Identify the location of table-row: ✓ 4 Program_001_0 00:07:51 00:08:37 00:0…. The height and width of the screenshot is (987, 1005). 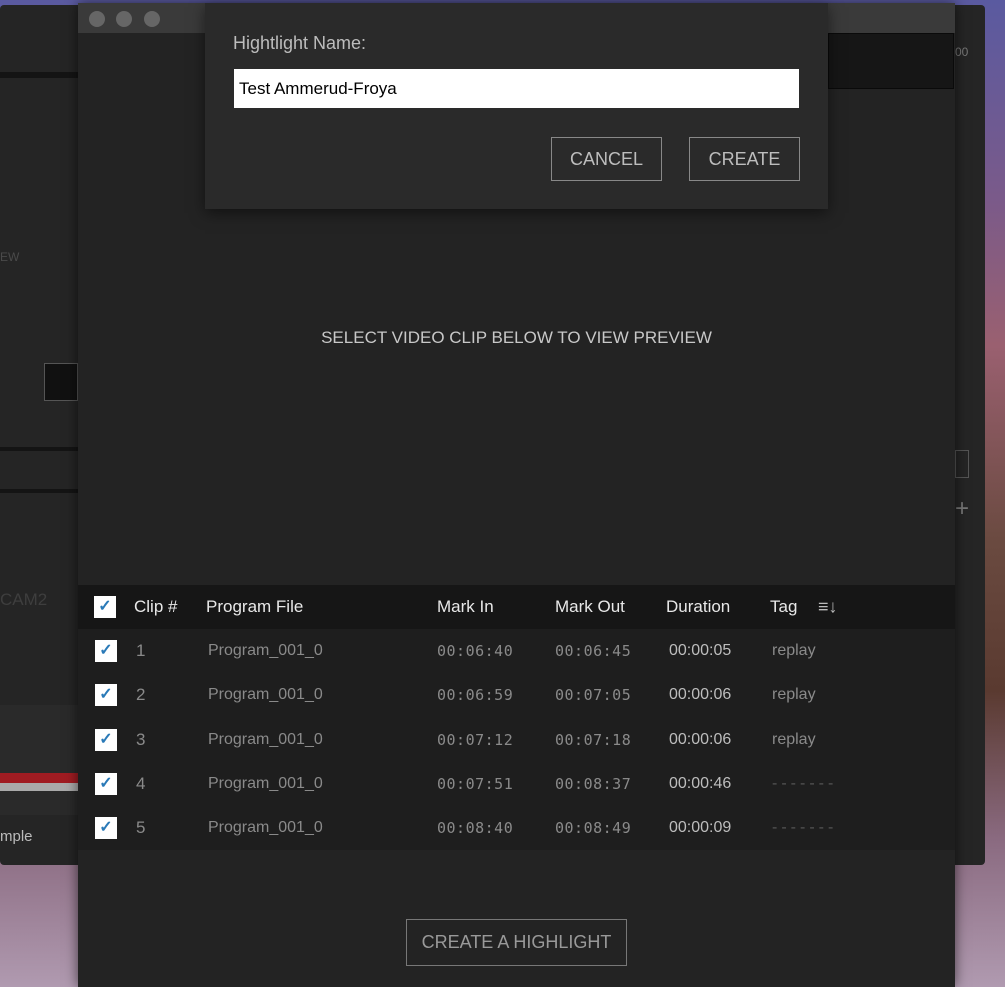
(516, 784).